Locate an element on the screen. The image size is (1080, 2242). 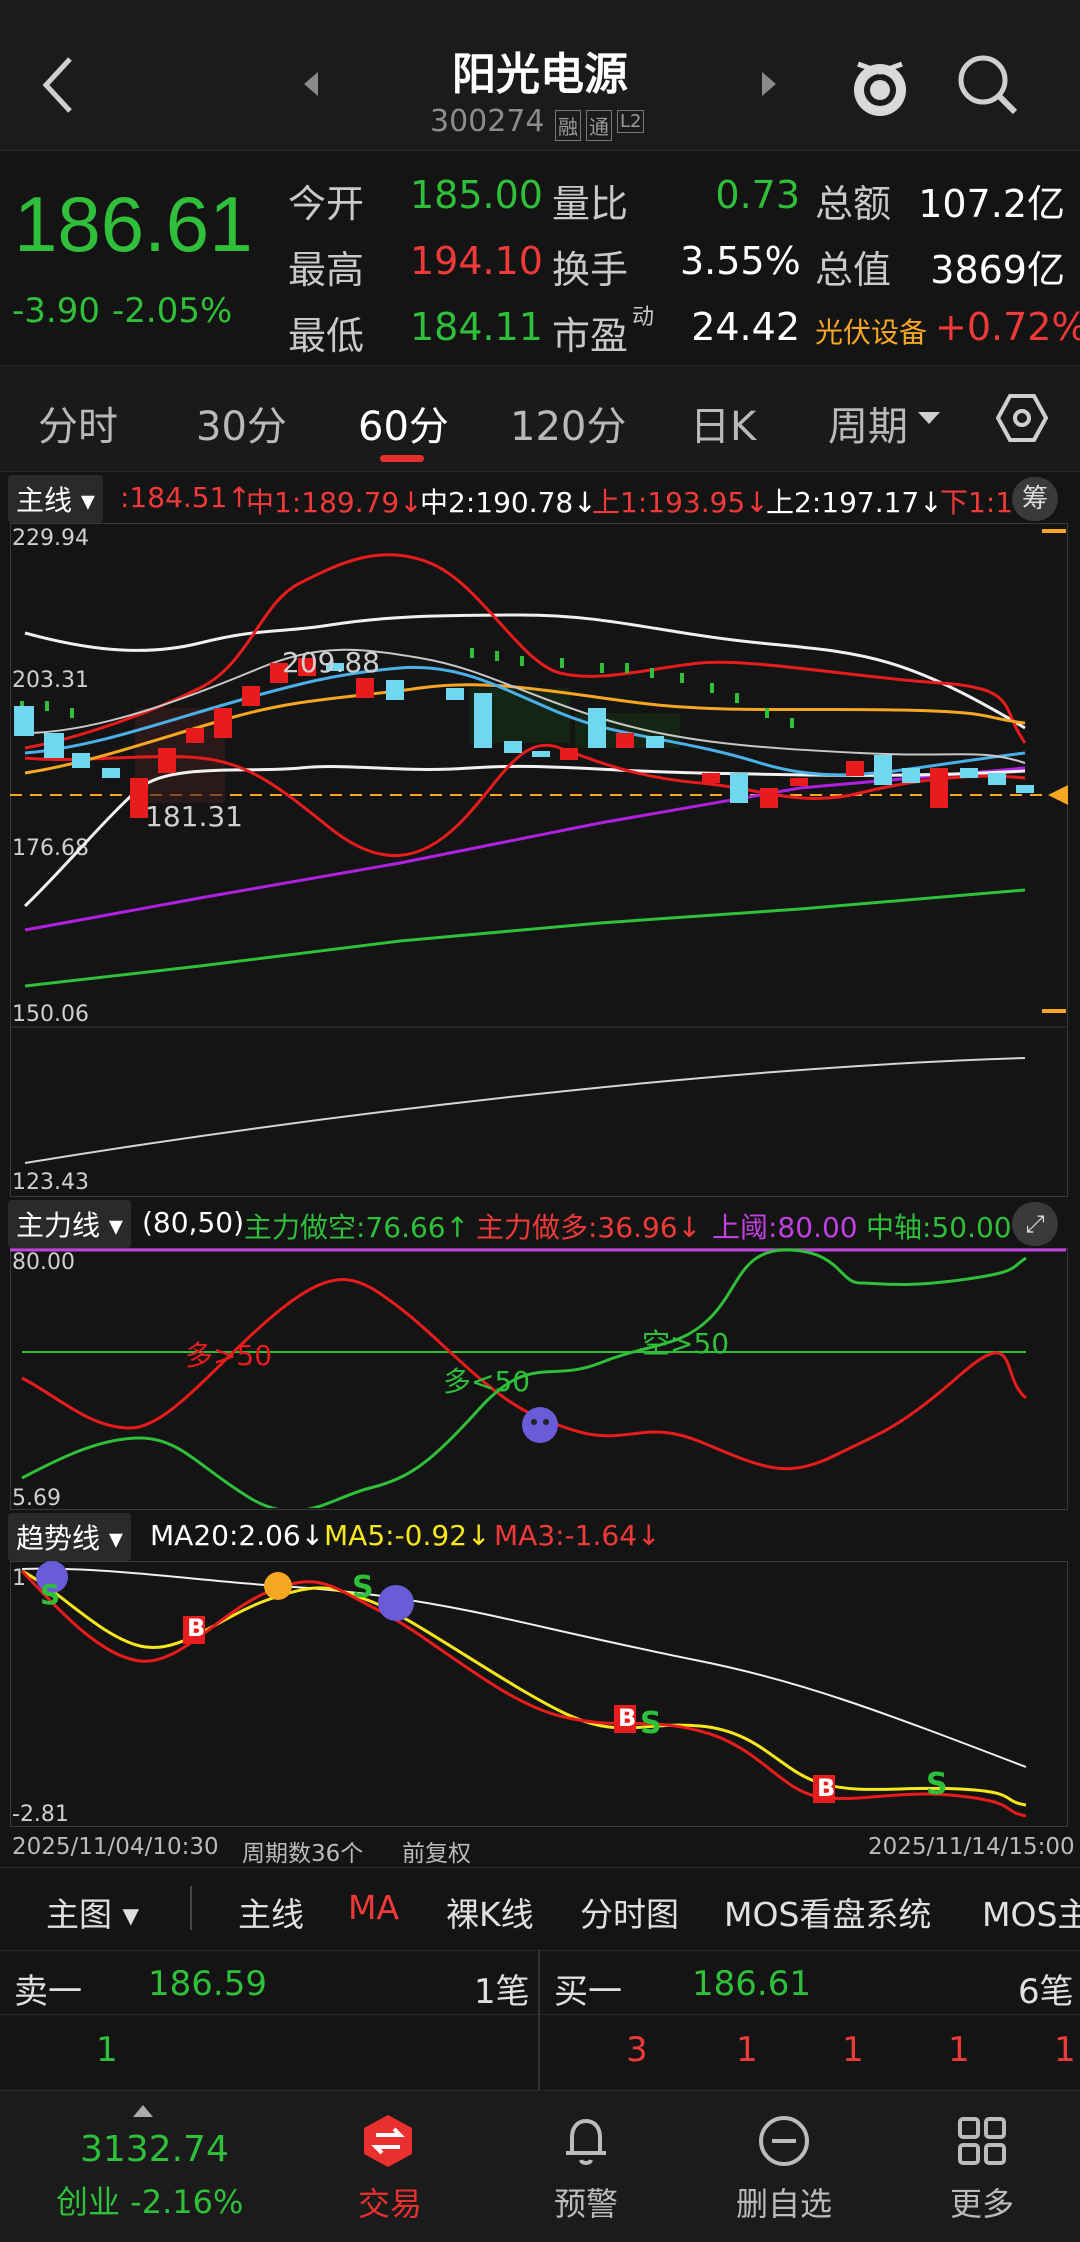
tab-60min: 60分 is located at coordinates (403, 423).